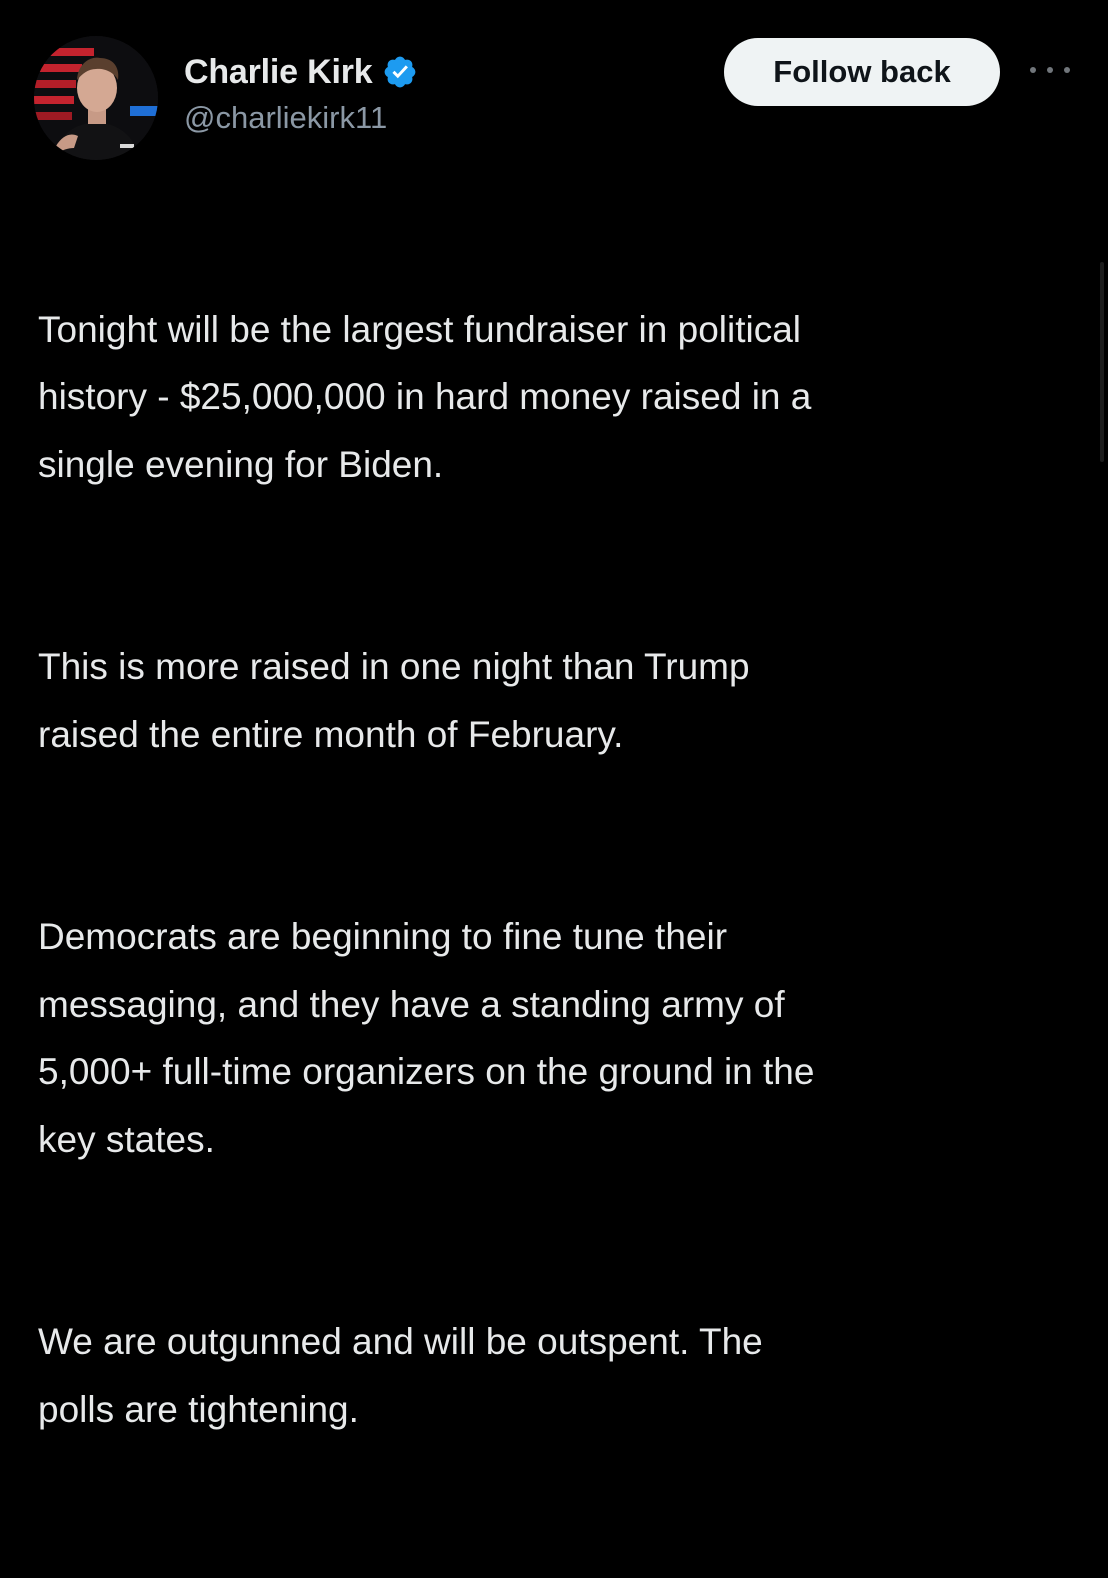  I want to click on avatar, so click(96, 98).